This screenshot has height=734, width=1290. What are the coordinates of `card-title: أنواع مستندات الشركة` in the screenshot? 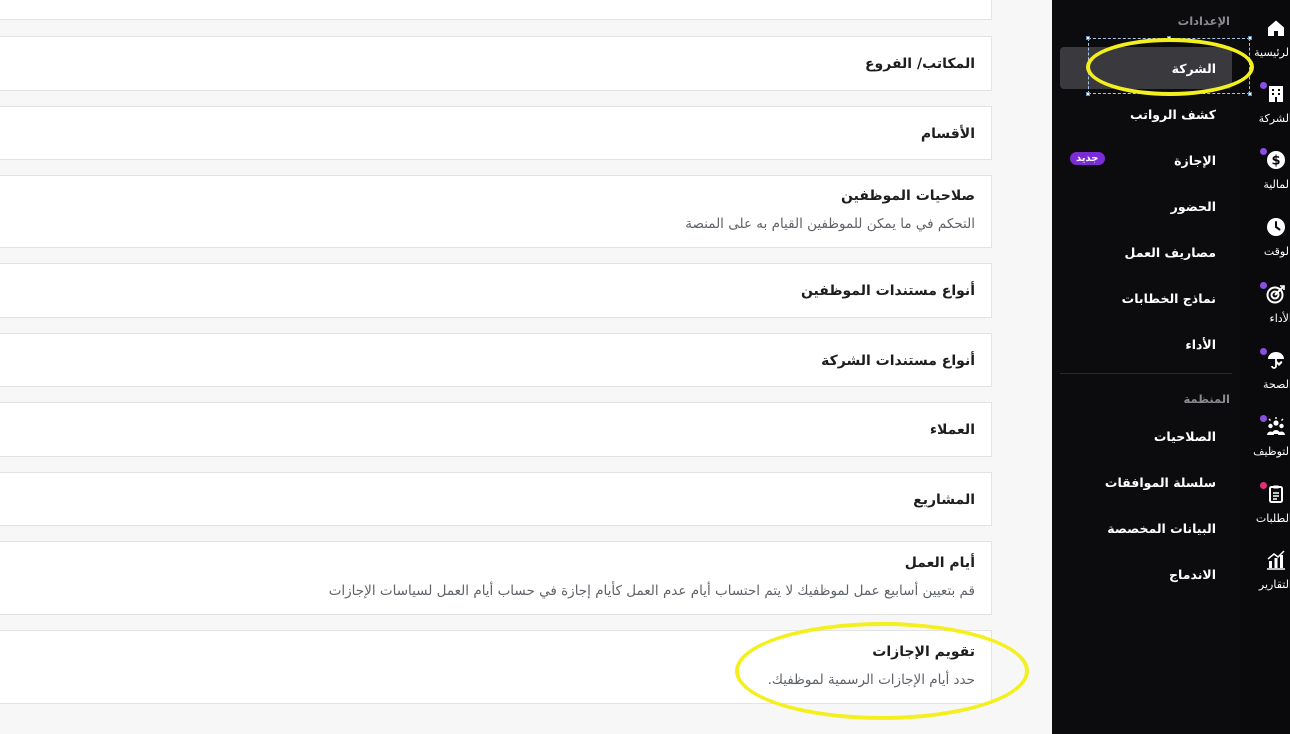 It's located at (898, 361).